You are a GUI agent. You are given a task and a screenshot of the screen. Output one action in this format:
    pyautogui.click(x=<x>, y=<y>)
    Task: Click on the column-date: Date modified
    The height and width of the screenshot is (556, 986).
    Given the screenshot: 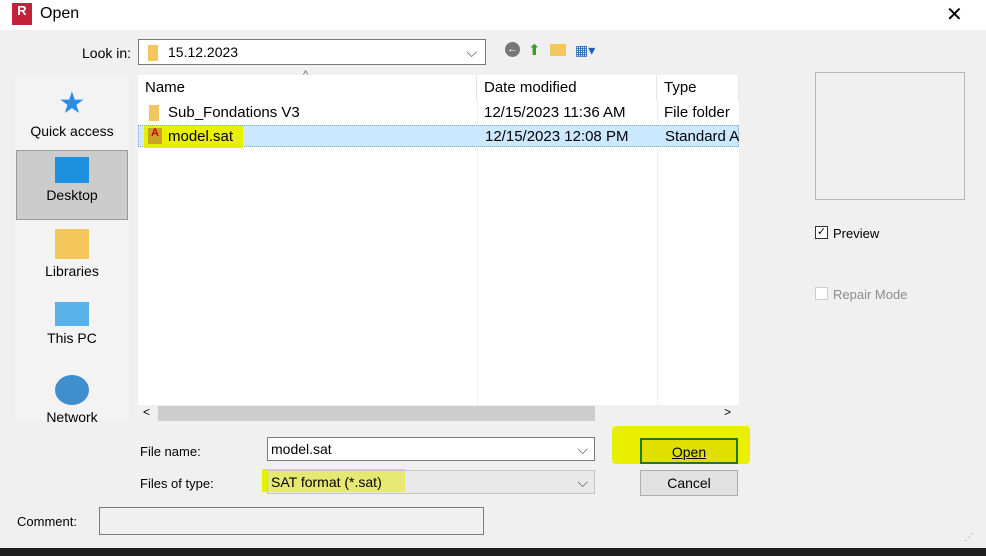 What is the action you would take?
    pyautogui.click(x=567, y=88)
    